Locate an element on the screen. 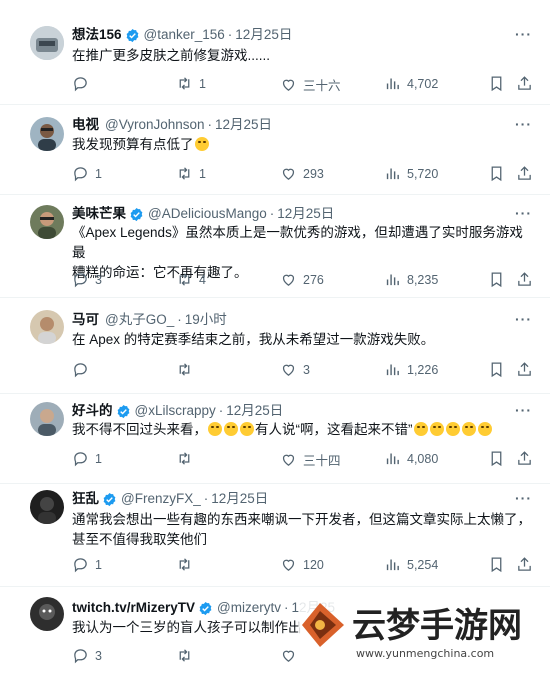 This screenshot has height=673, width=550. tweet-header: 想法156 @tanker_156 · 12月25日 is located at coordinates (182, 35).